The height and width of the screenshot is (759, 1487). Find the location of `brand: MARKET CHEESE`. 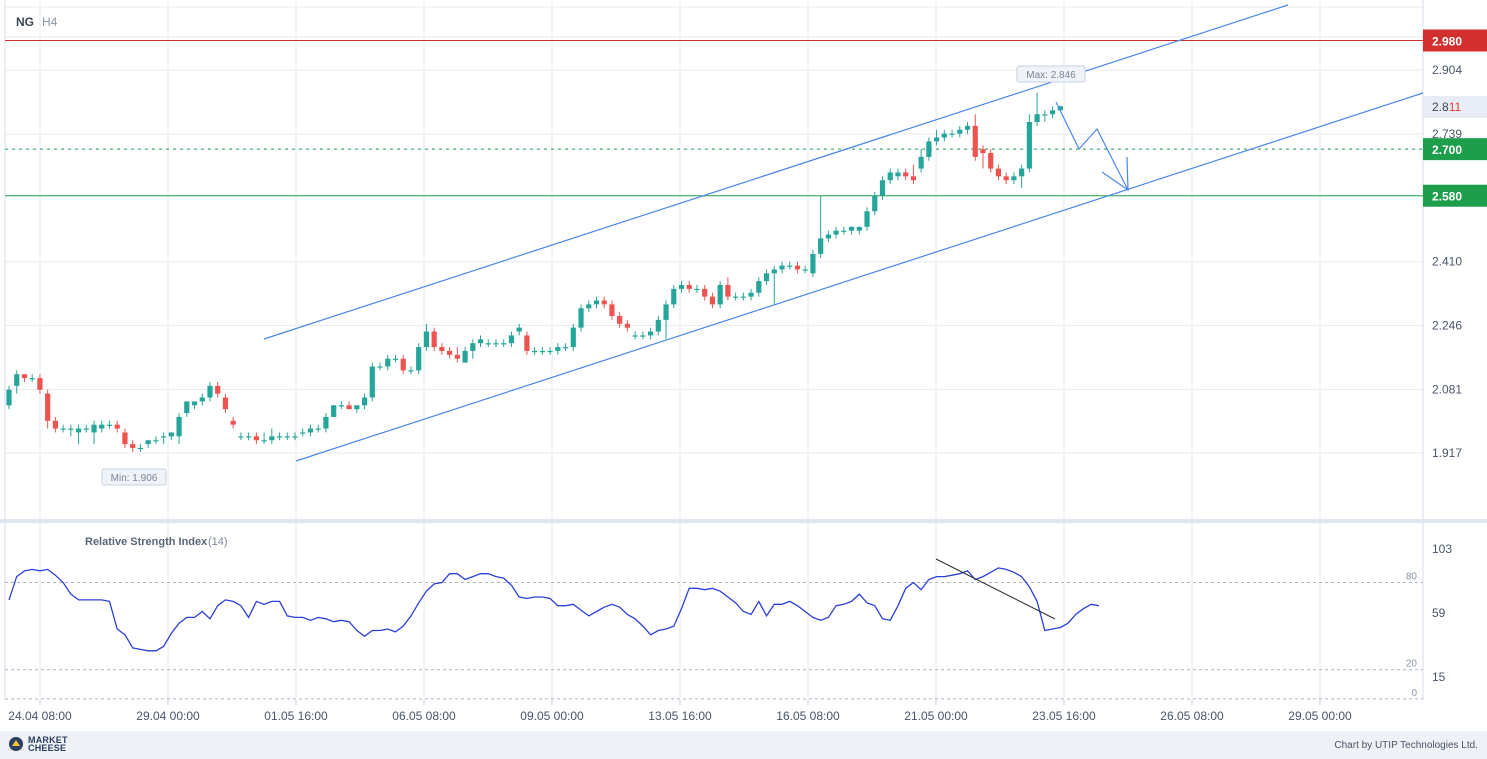

brand: MARKET CHEESE is located at coordinates (48, 744).